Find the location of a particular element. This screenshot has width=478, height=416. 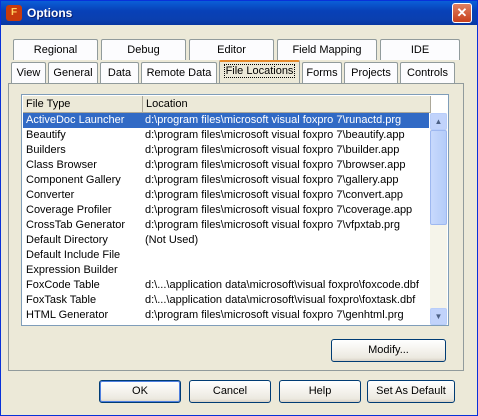

set-as-default-button: Set As Default is located at coordinates (411, 391).